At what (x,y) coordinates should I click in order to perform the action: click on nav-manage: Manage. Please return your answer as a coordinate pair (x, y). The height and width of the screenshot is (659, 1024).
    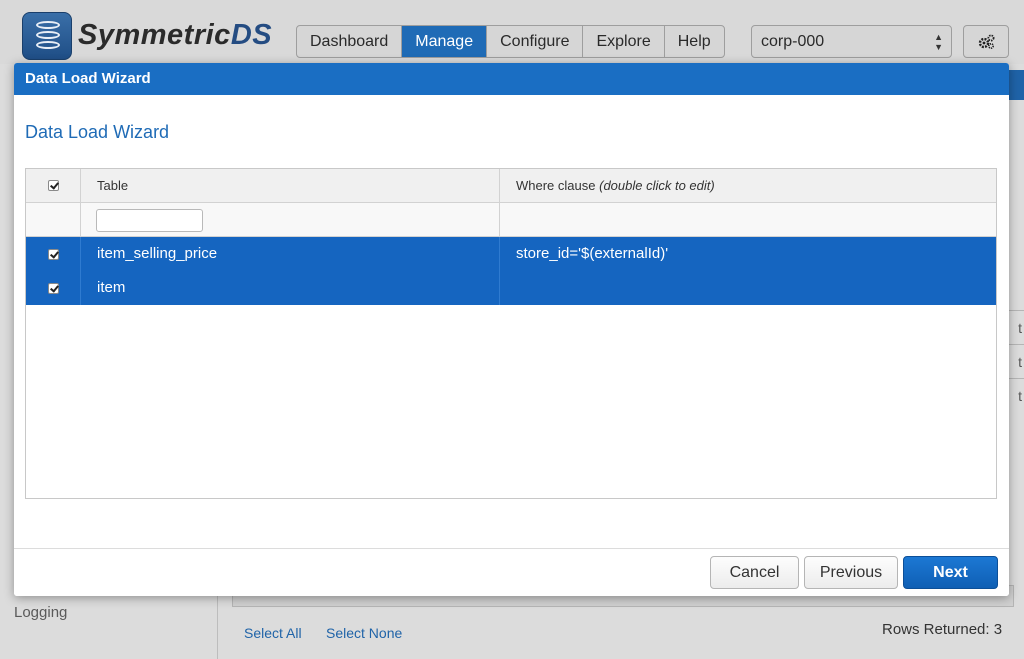
    Looking at the image, I should click on (445, 41).